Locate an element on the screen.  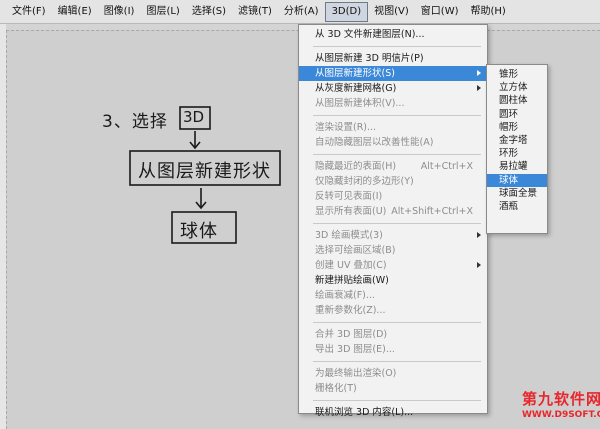
step-label: 3、选择 is located at coordinates (135, 122).